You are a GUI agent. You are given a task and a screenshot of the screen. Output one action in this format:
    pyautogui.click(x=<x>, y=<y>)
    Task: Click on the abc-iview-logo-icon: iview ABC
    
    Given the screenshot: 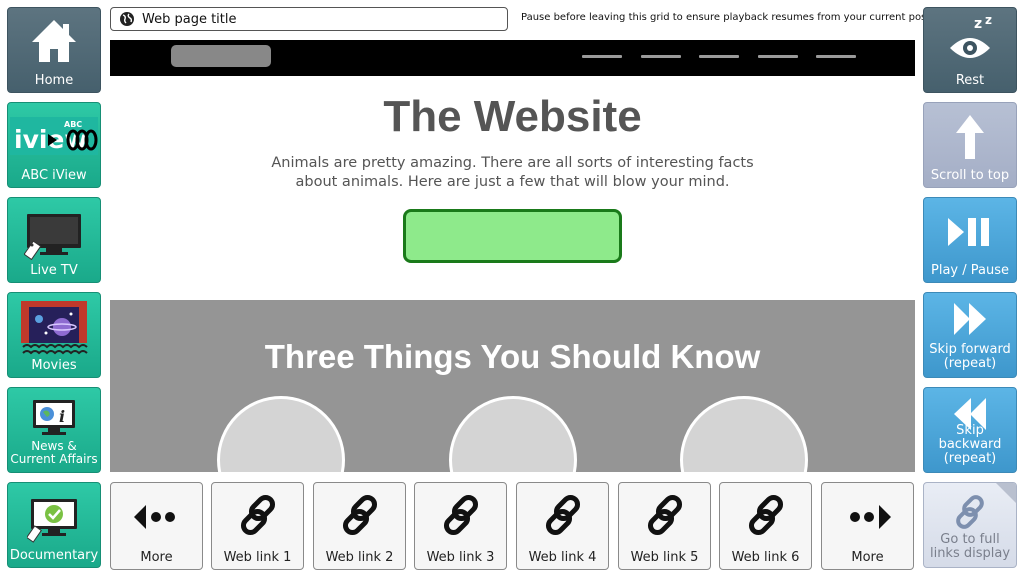 What is the action you would take?
    pyautogui.click(x=54, y=136)
    